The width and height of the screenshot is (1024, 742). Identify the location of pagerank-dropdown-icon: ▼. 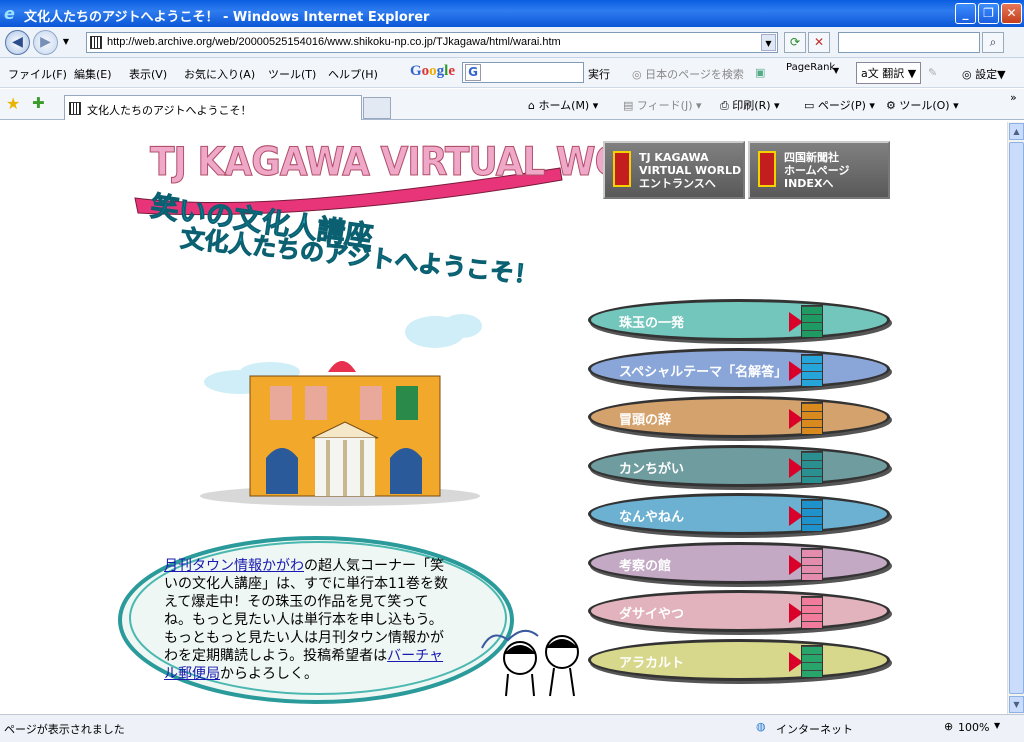
(836, 70).